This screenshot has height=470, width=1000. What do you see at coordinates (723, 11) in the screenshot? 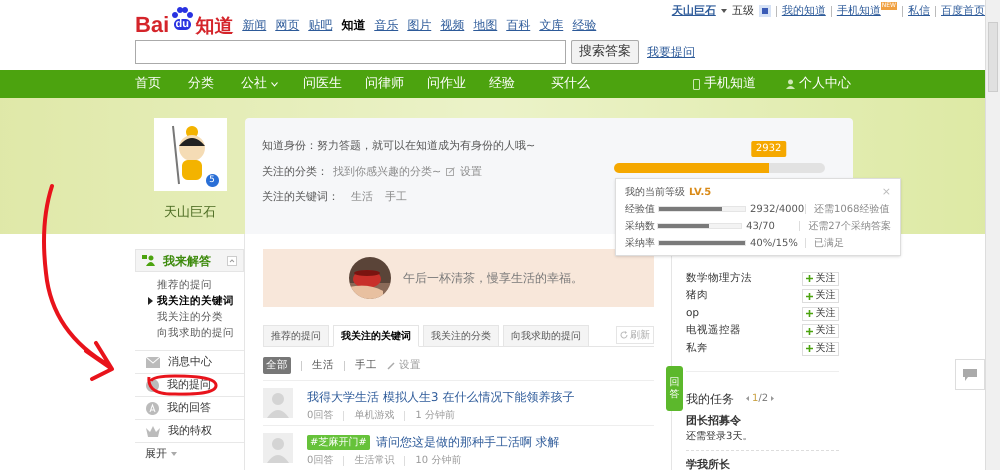
I see `caret-icon` at bounding box center [723, 11].